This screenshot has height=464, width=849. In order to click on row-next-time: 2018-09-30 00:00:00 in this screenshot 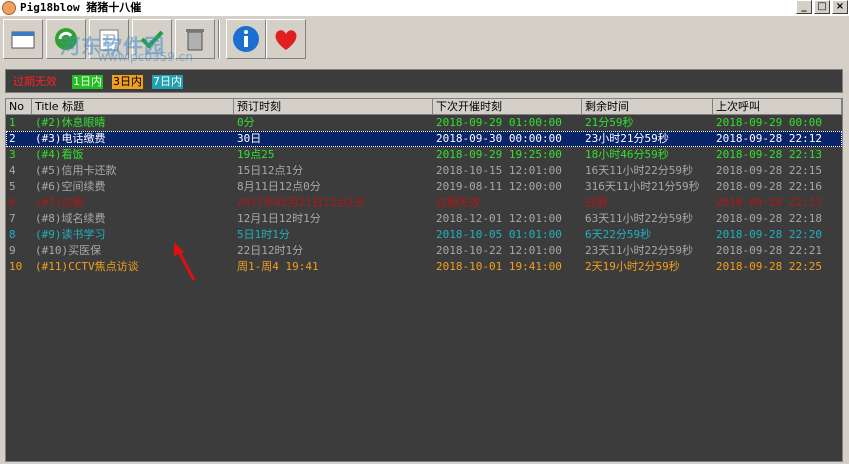, I will do `click(499, 138)`.